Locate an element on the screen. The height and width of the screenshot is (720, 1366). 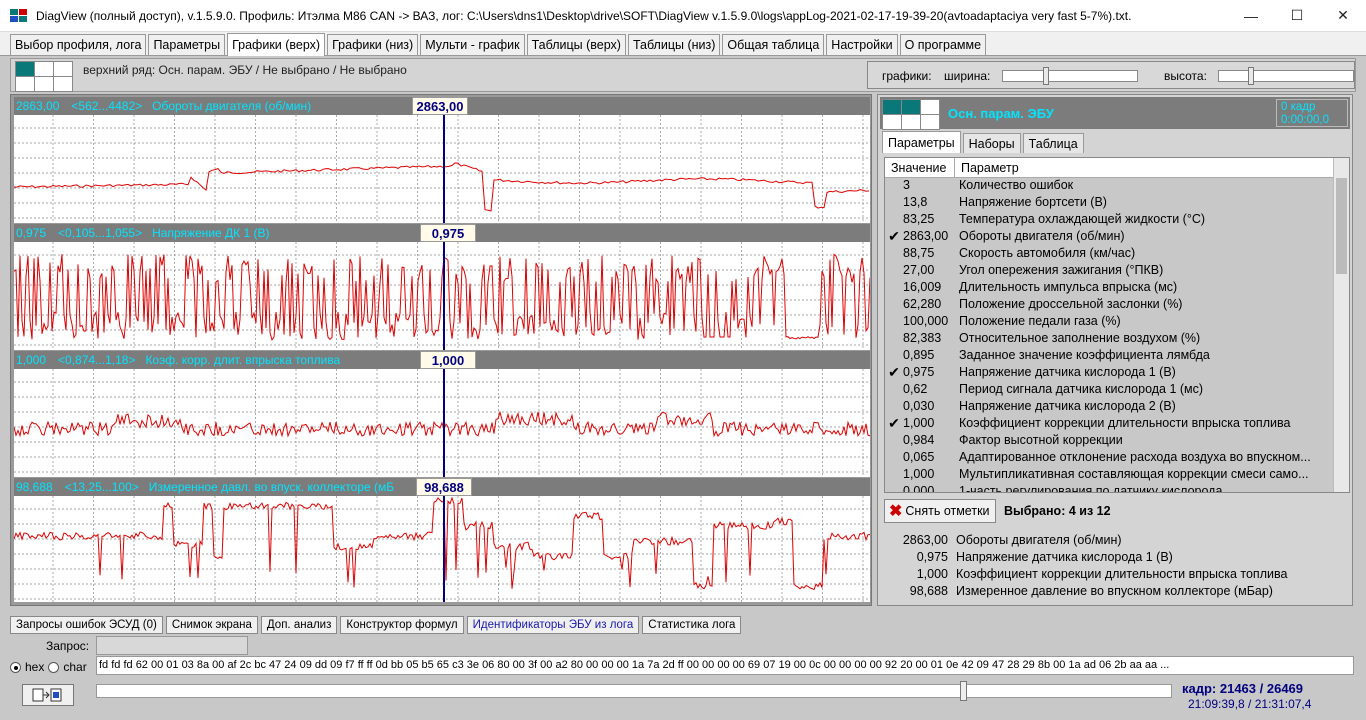
unmark-button: ✖ Снять отметки is located at coordinates (940, 511).